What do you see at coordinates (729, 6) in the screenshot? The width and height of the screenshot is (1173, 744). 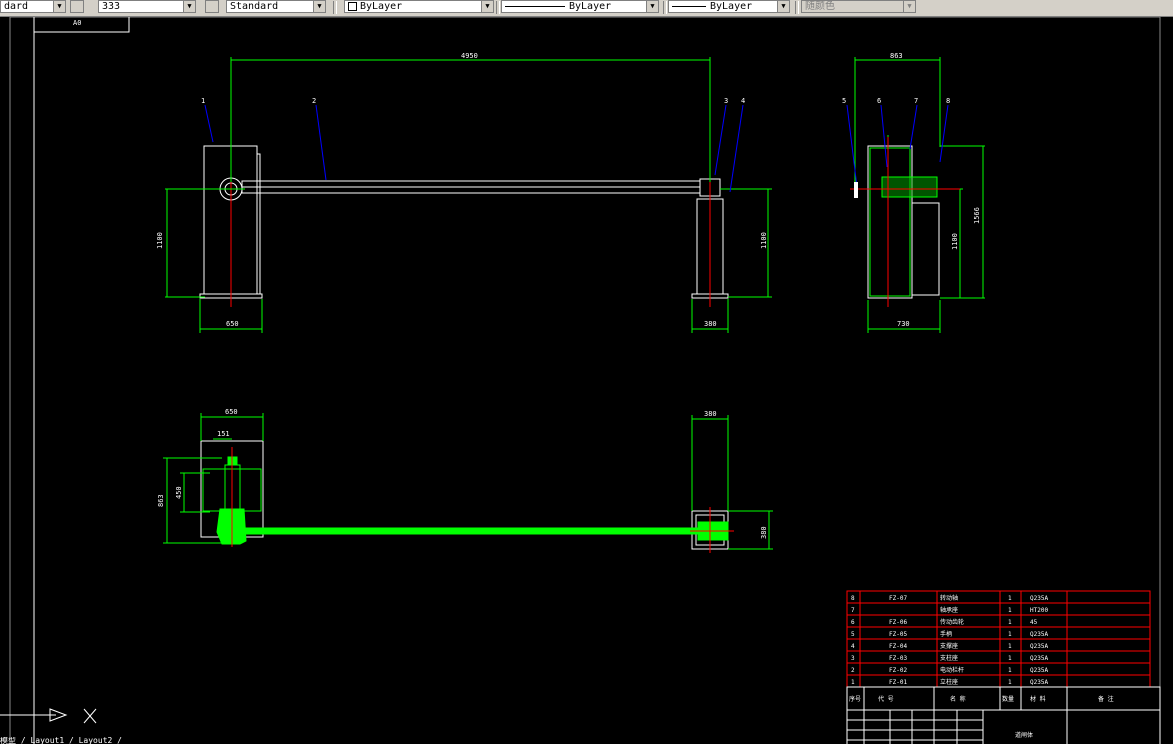 I see `lineweight-combo: ByLayer ▼` at bounding box center [729, 6].